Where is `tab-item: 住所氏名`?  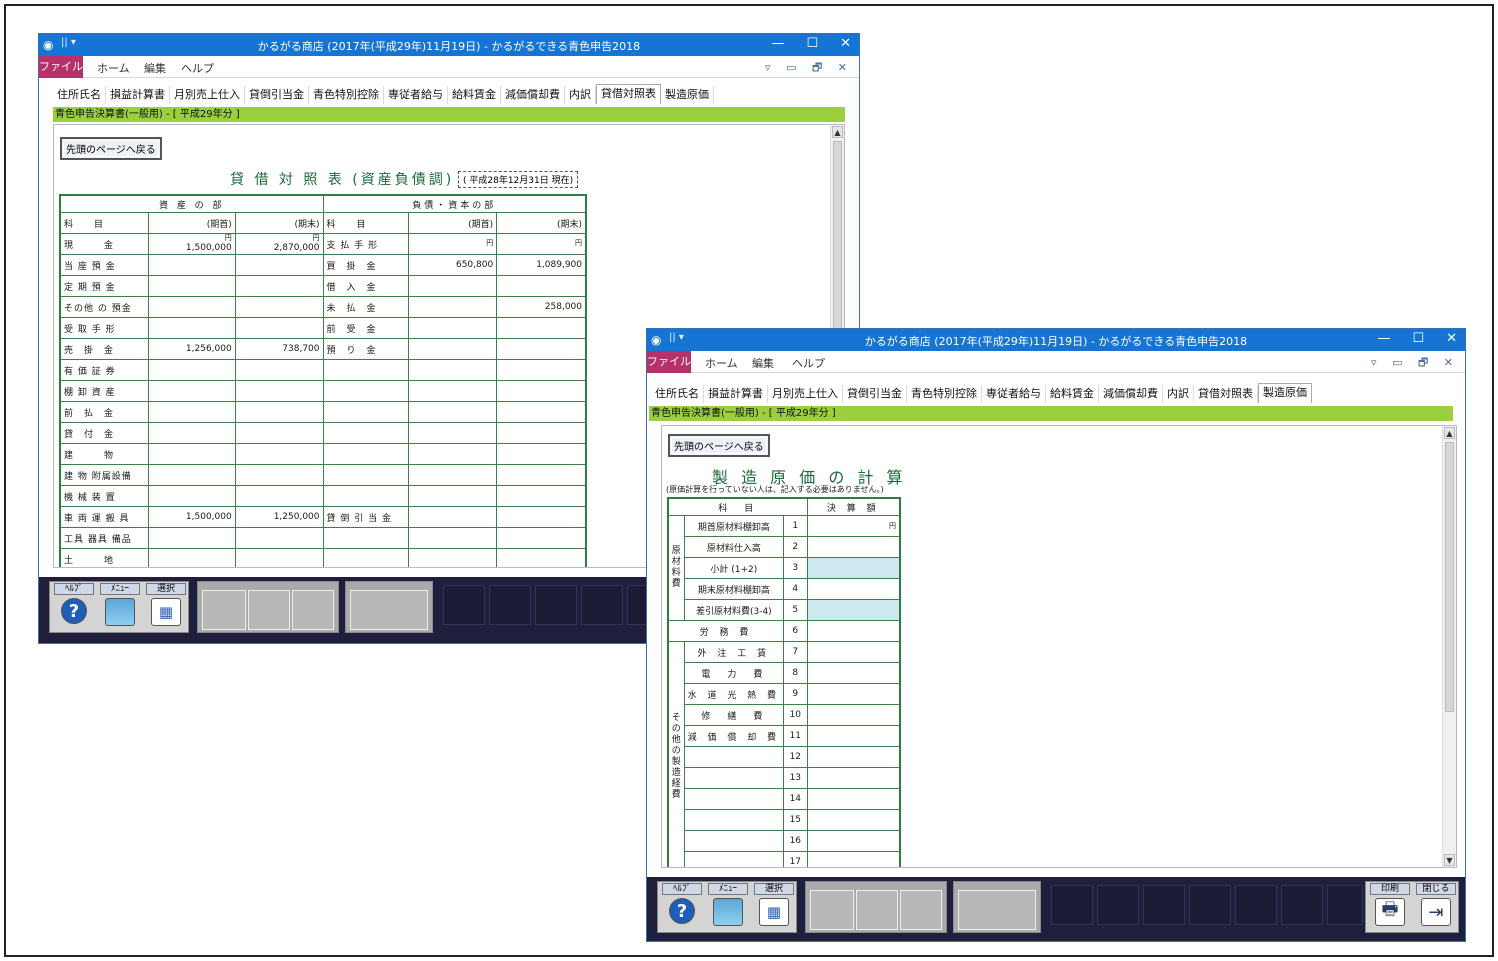
tab-item: 住所氏名 is located at coordinates (677, 394).